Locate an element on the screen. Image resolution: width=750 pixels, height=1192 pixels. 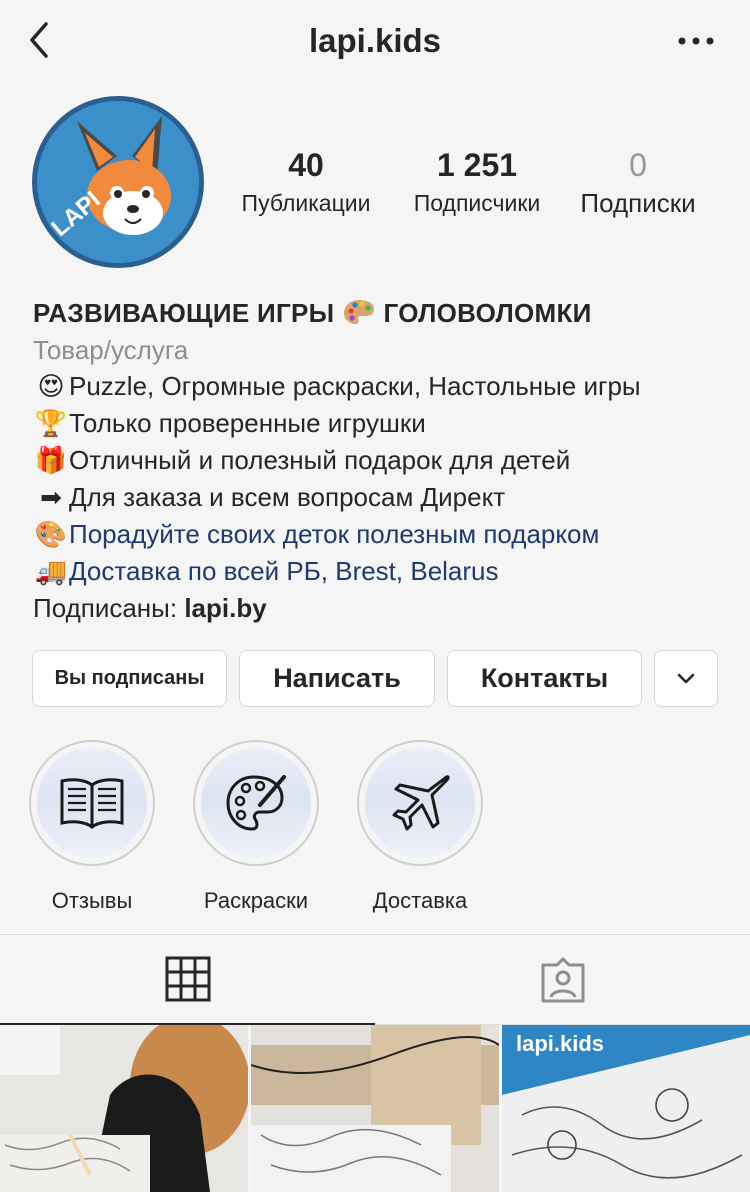
followed-by: Подписаны: lapi.by is located at coordinates (383, 608).